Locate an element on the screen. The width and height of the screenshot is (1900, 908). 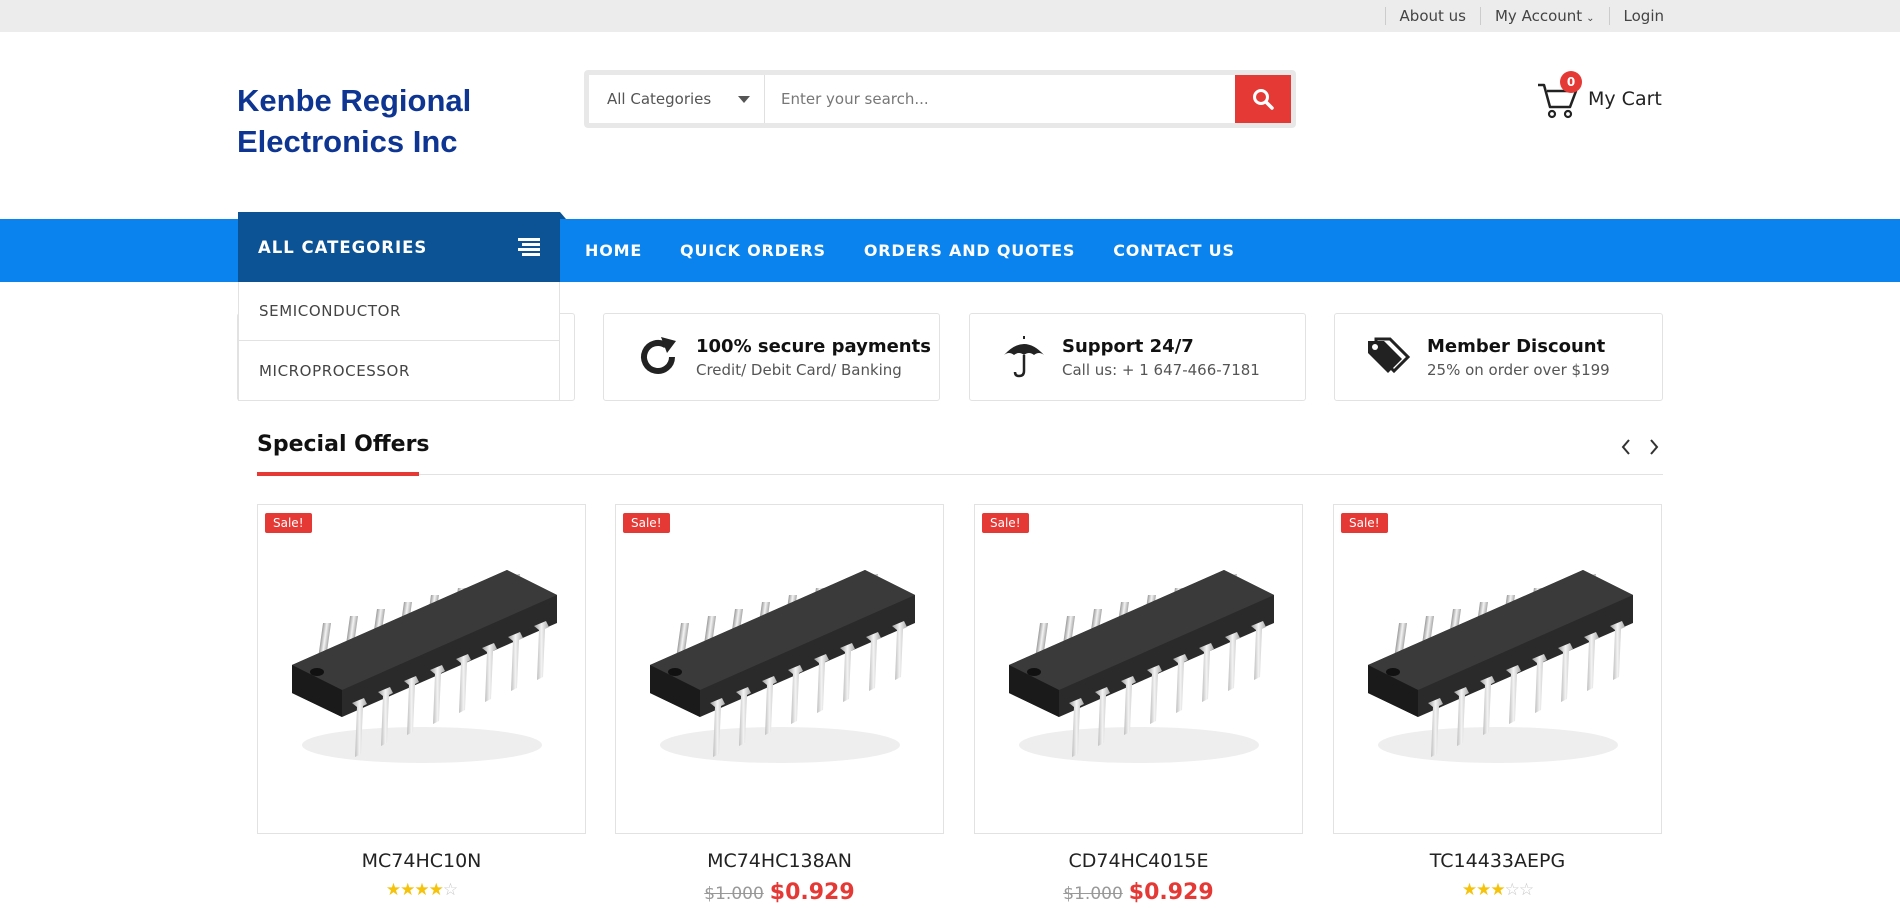
carousel-next-button is located at coordinates (1654, 447).